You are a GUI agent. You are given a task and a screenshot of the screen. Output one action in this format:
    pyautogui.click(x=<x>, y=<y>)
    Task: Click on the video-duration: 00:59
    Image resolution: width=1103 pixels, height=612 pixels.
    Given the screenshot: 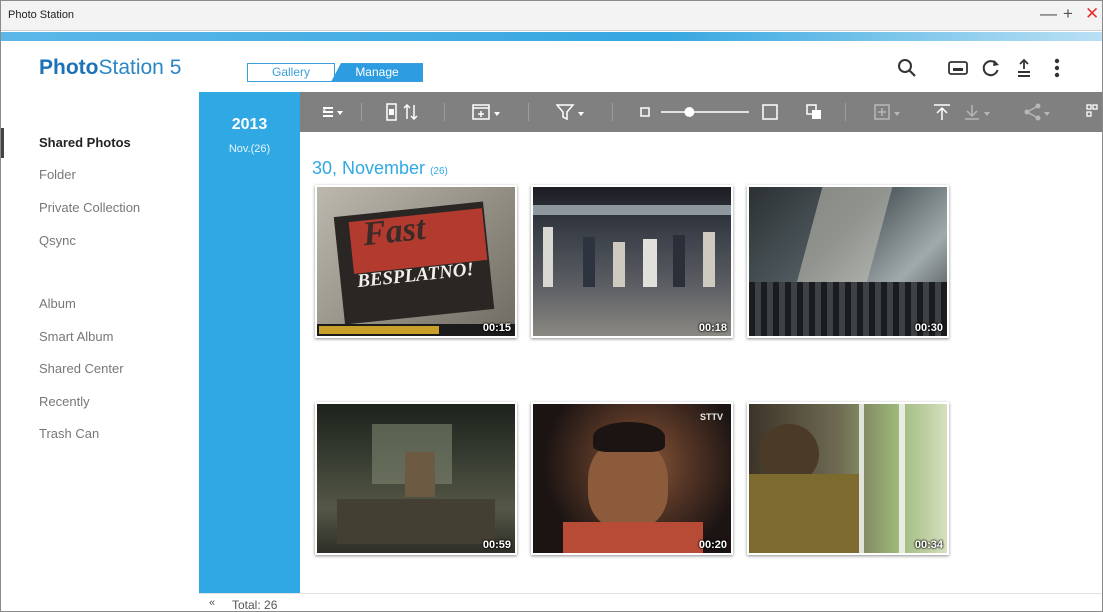 What is the action you would take?
    pyautogui.click(x=496, y=545)
    